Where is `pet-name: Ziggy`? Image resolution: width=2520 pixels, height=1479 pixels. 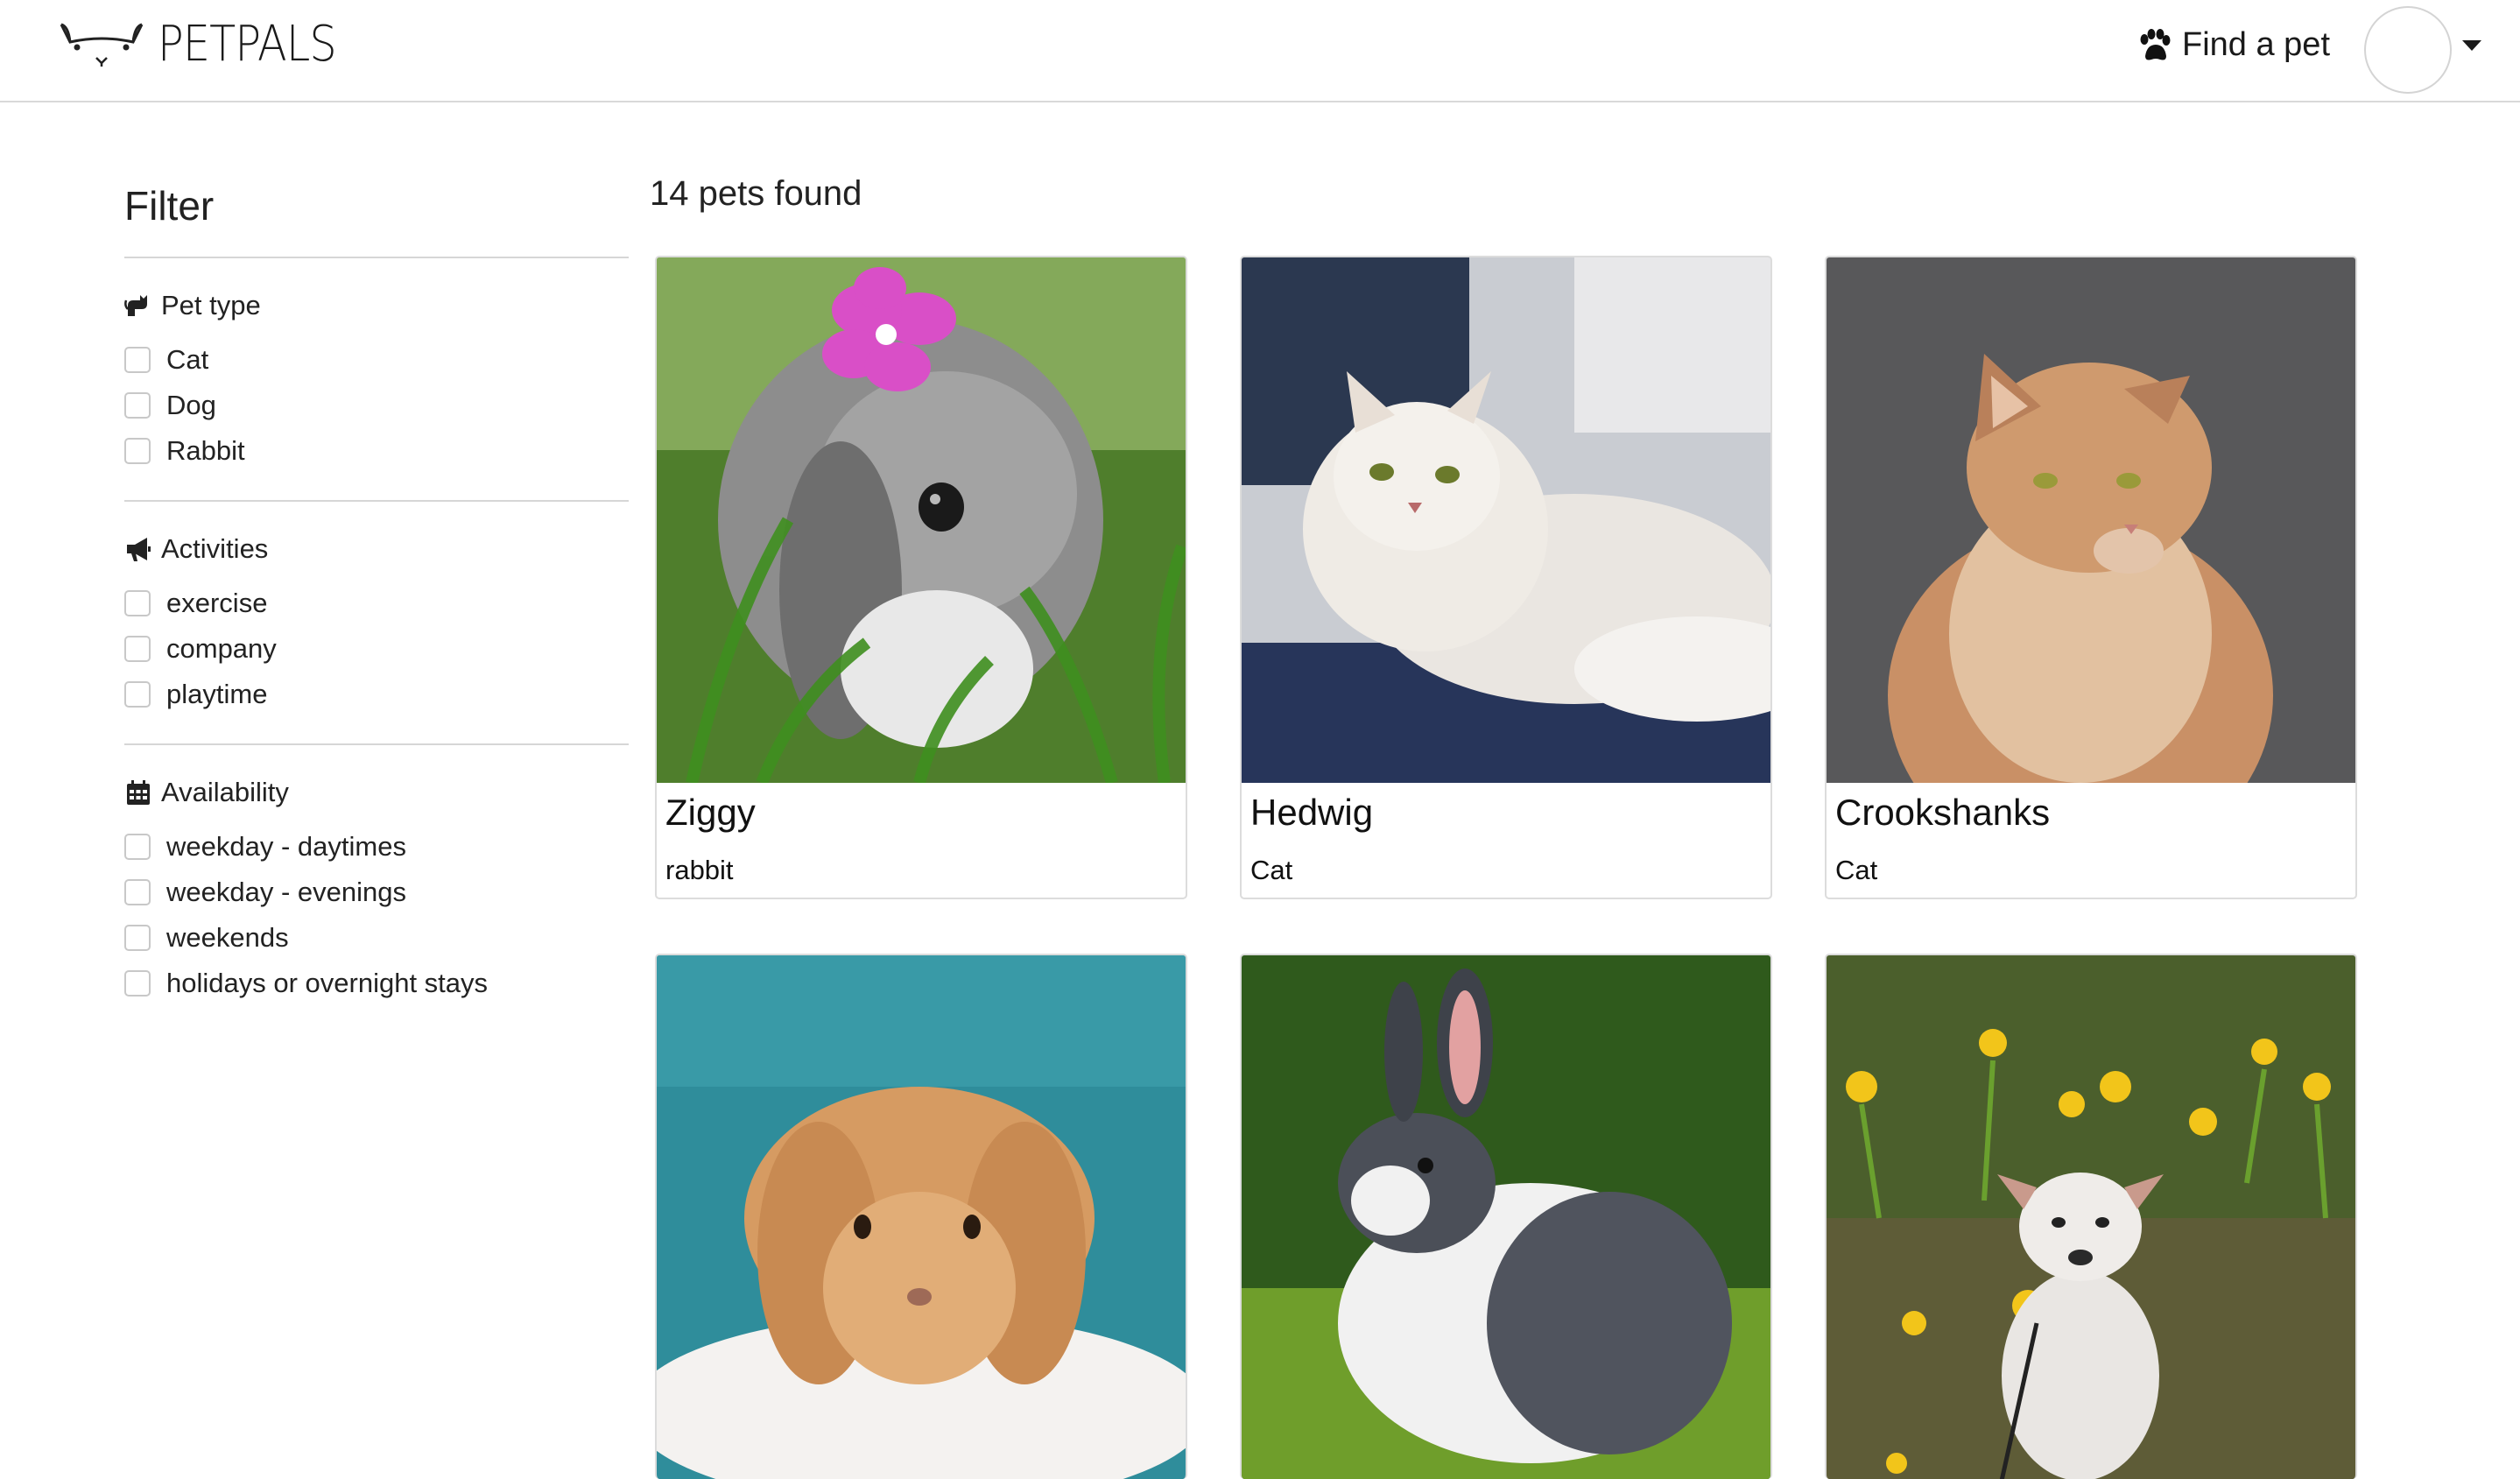 pet-name: Ziggy is located at coordinates (710, 812).